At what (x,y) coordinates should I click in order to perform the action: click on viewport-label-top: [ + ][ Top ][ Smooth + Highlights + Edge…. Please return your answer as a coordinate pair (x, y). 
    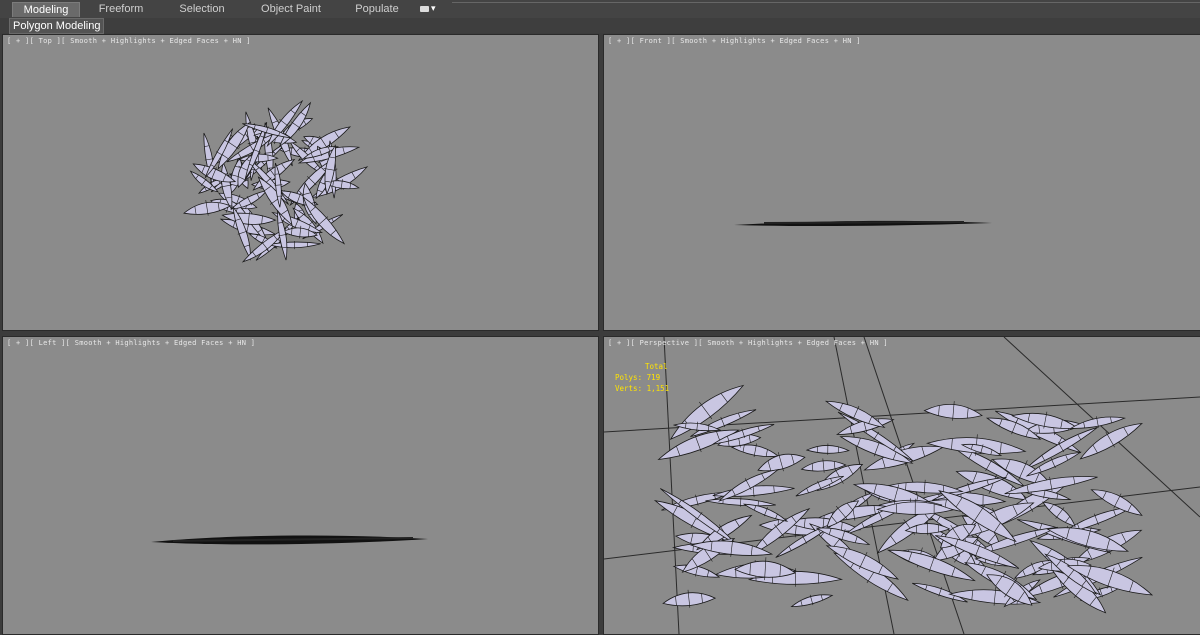
    Looking at the image, I should click on (129, 41).